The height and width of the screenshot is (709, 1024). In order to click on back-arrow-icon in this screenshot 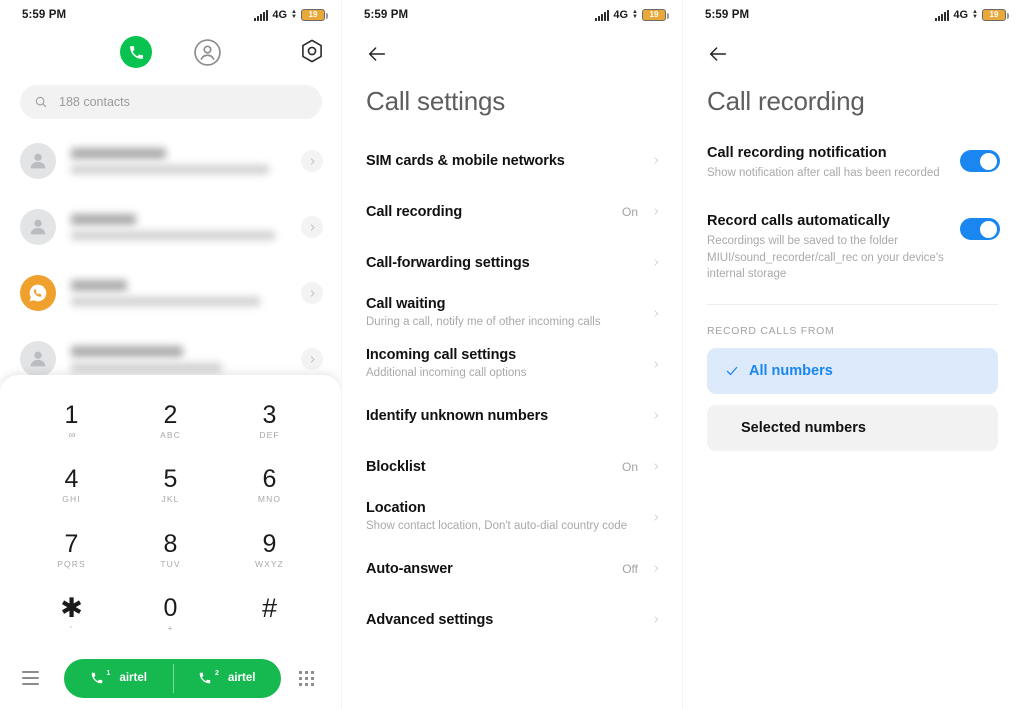, I will do `click(377, 54)`.